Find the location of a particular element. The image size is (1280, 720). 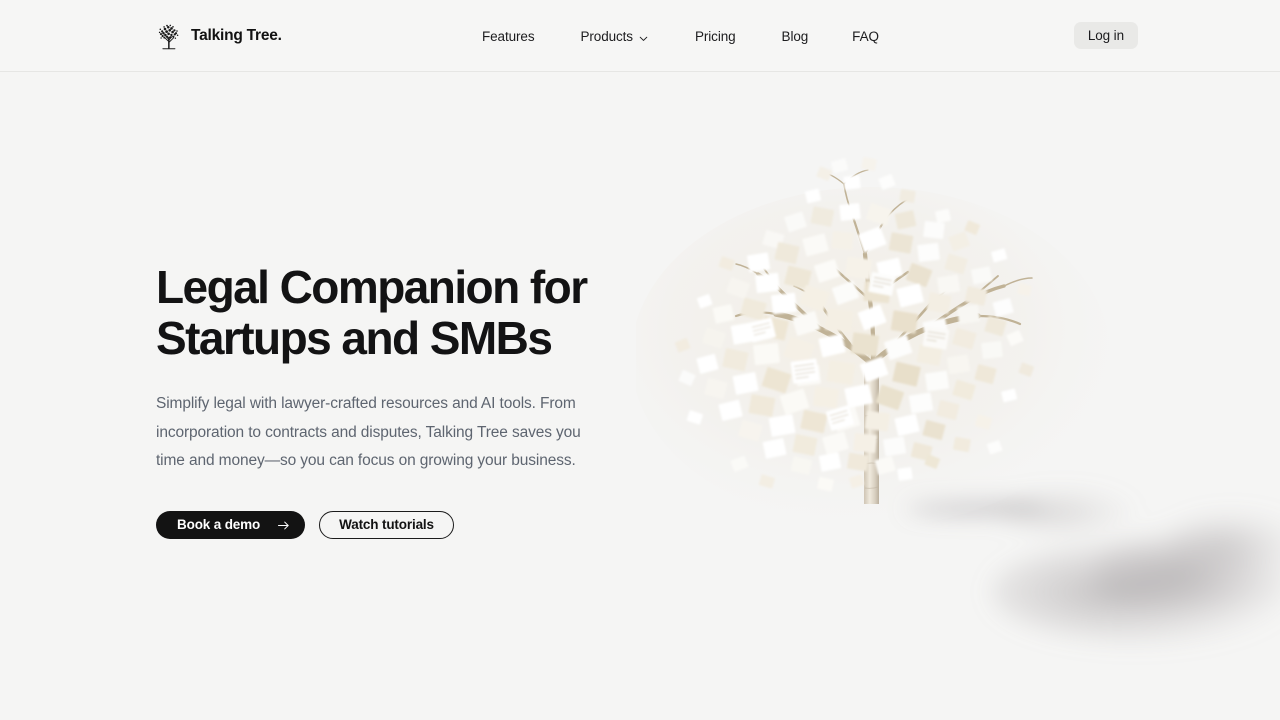

nav-item-label: FAQ is located at coordinates (865, 36).